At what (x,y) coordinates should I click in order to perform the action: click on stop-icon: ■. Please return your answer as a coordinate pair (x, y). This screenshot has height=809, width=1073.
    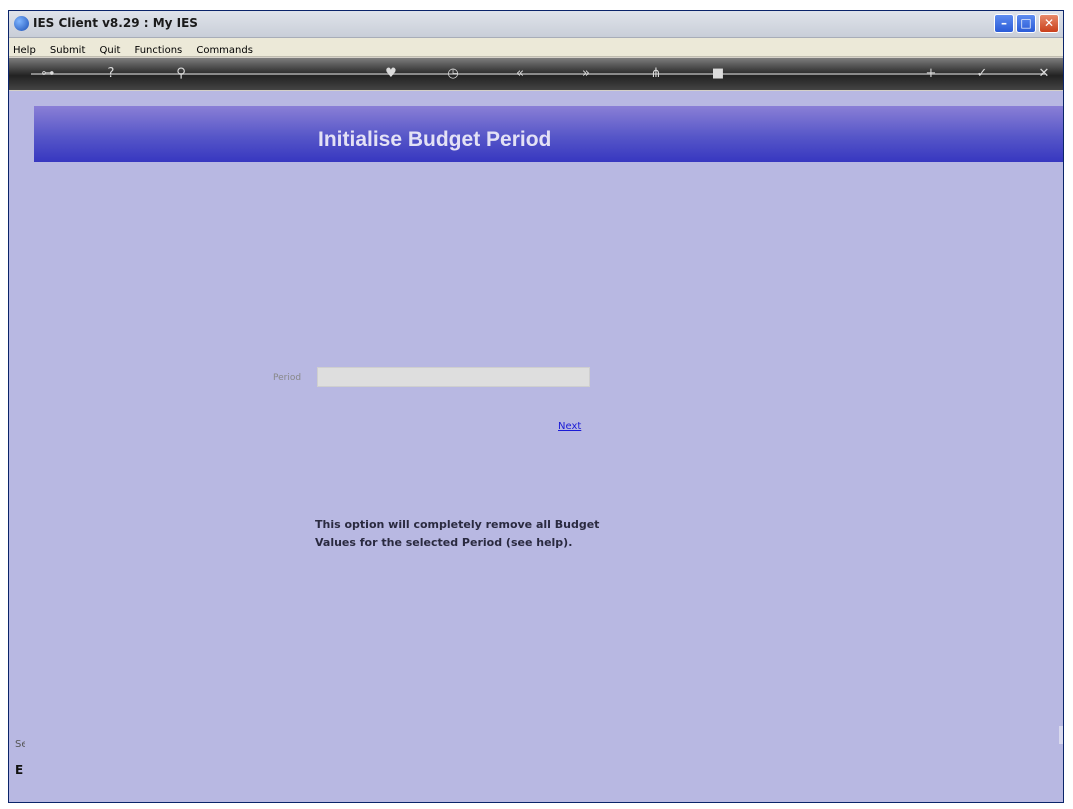
    Looking at the image, I should click on (718, 74).